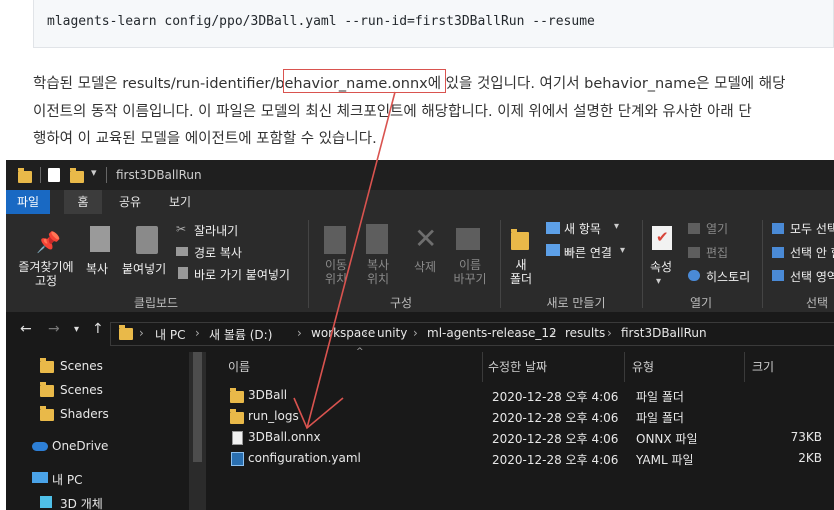 The image size is (834, 510). I want to click on annotation-arrow, so click(344, 260).